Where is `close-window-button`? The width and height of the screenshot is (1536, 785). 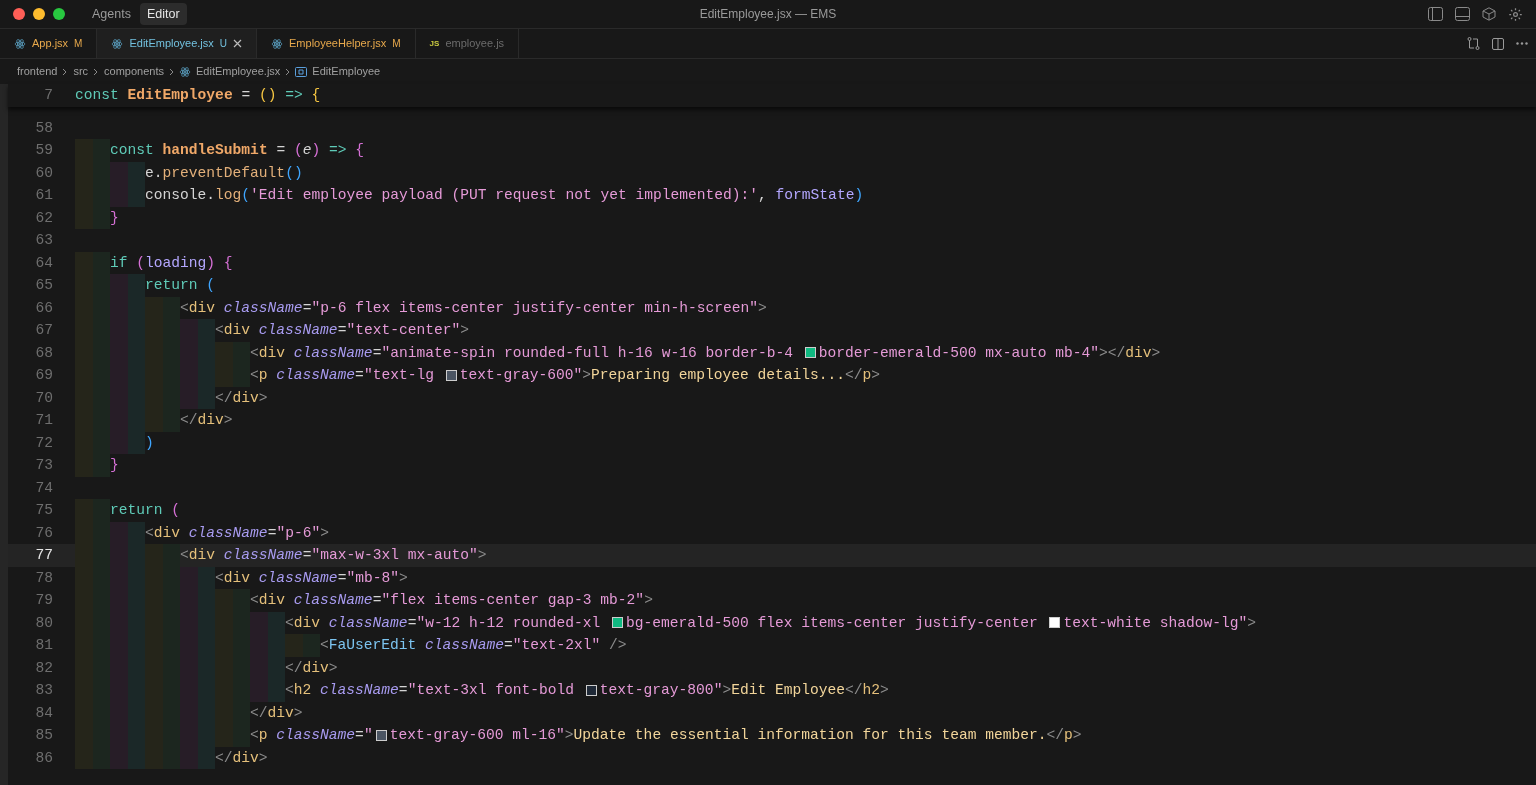 close-window-button is located at coordinates (19, 14).